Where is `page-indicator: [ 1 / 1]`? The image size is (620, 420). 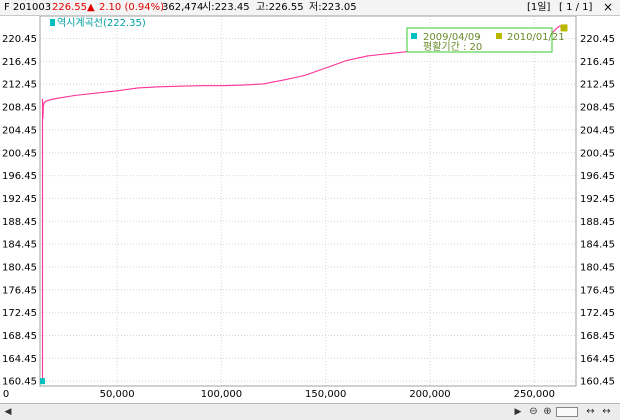 page-indicator: [ 1 / 1] is located at coordinates (575, 8).